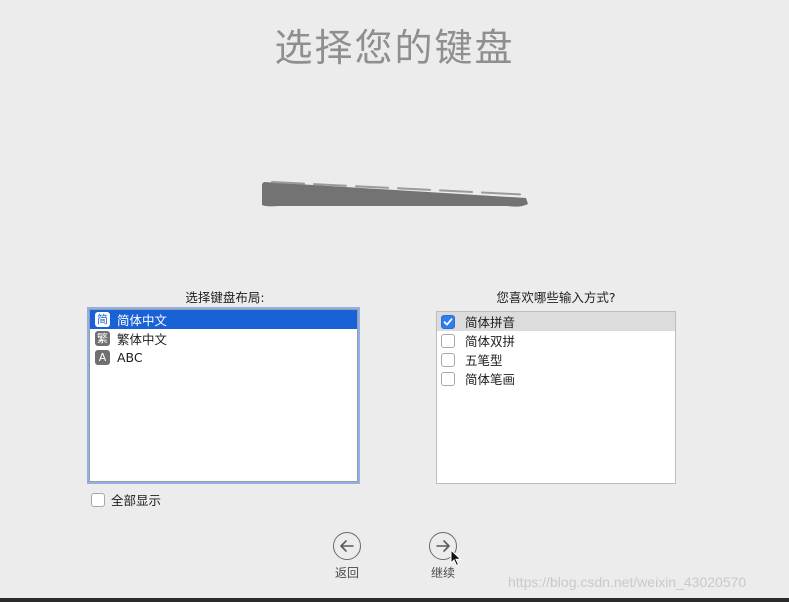 This screenshot has width=789, height=602. Describe the element at coordinates (98, 499) in the screenshot. I see `show-all-checkbox` at that location.